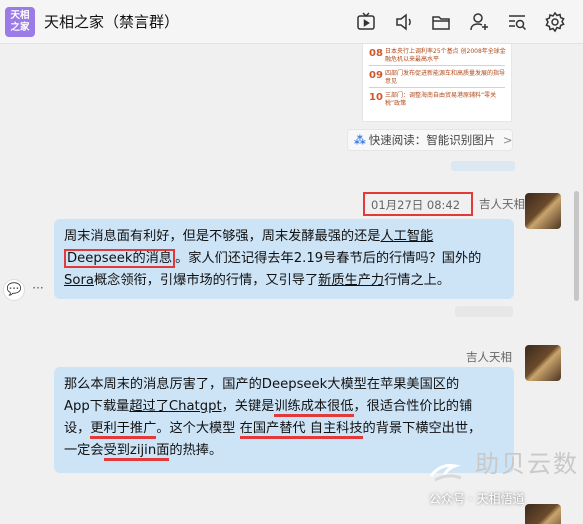  Describe the element at coordinates (262, 384) in the screenshot. I see `text-span: 那么本周末的消息厉害了，国产的Deepseek大模型在苹果美国区的` at that location.